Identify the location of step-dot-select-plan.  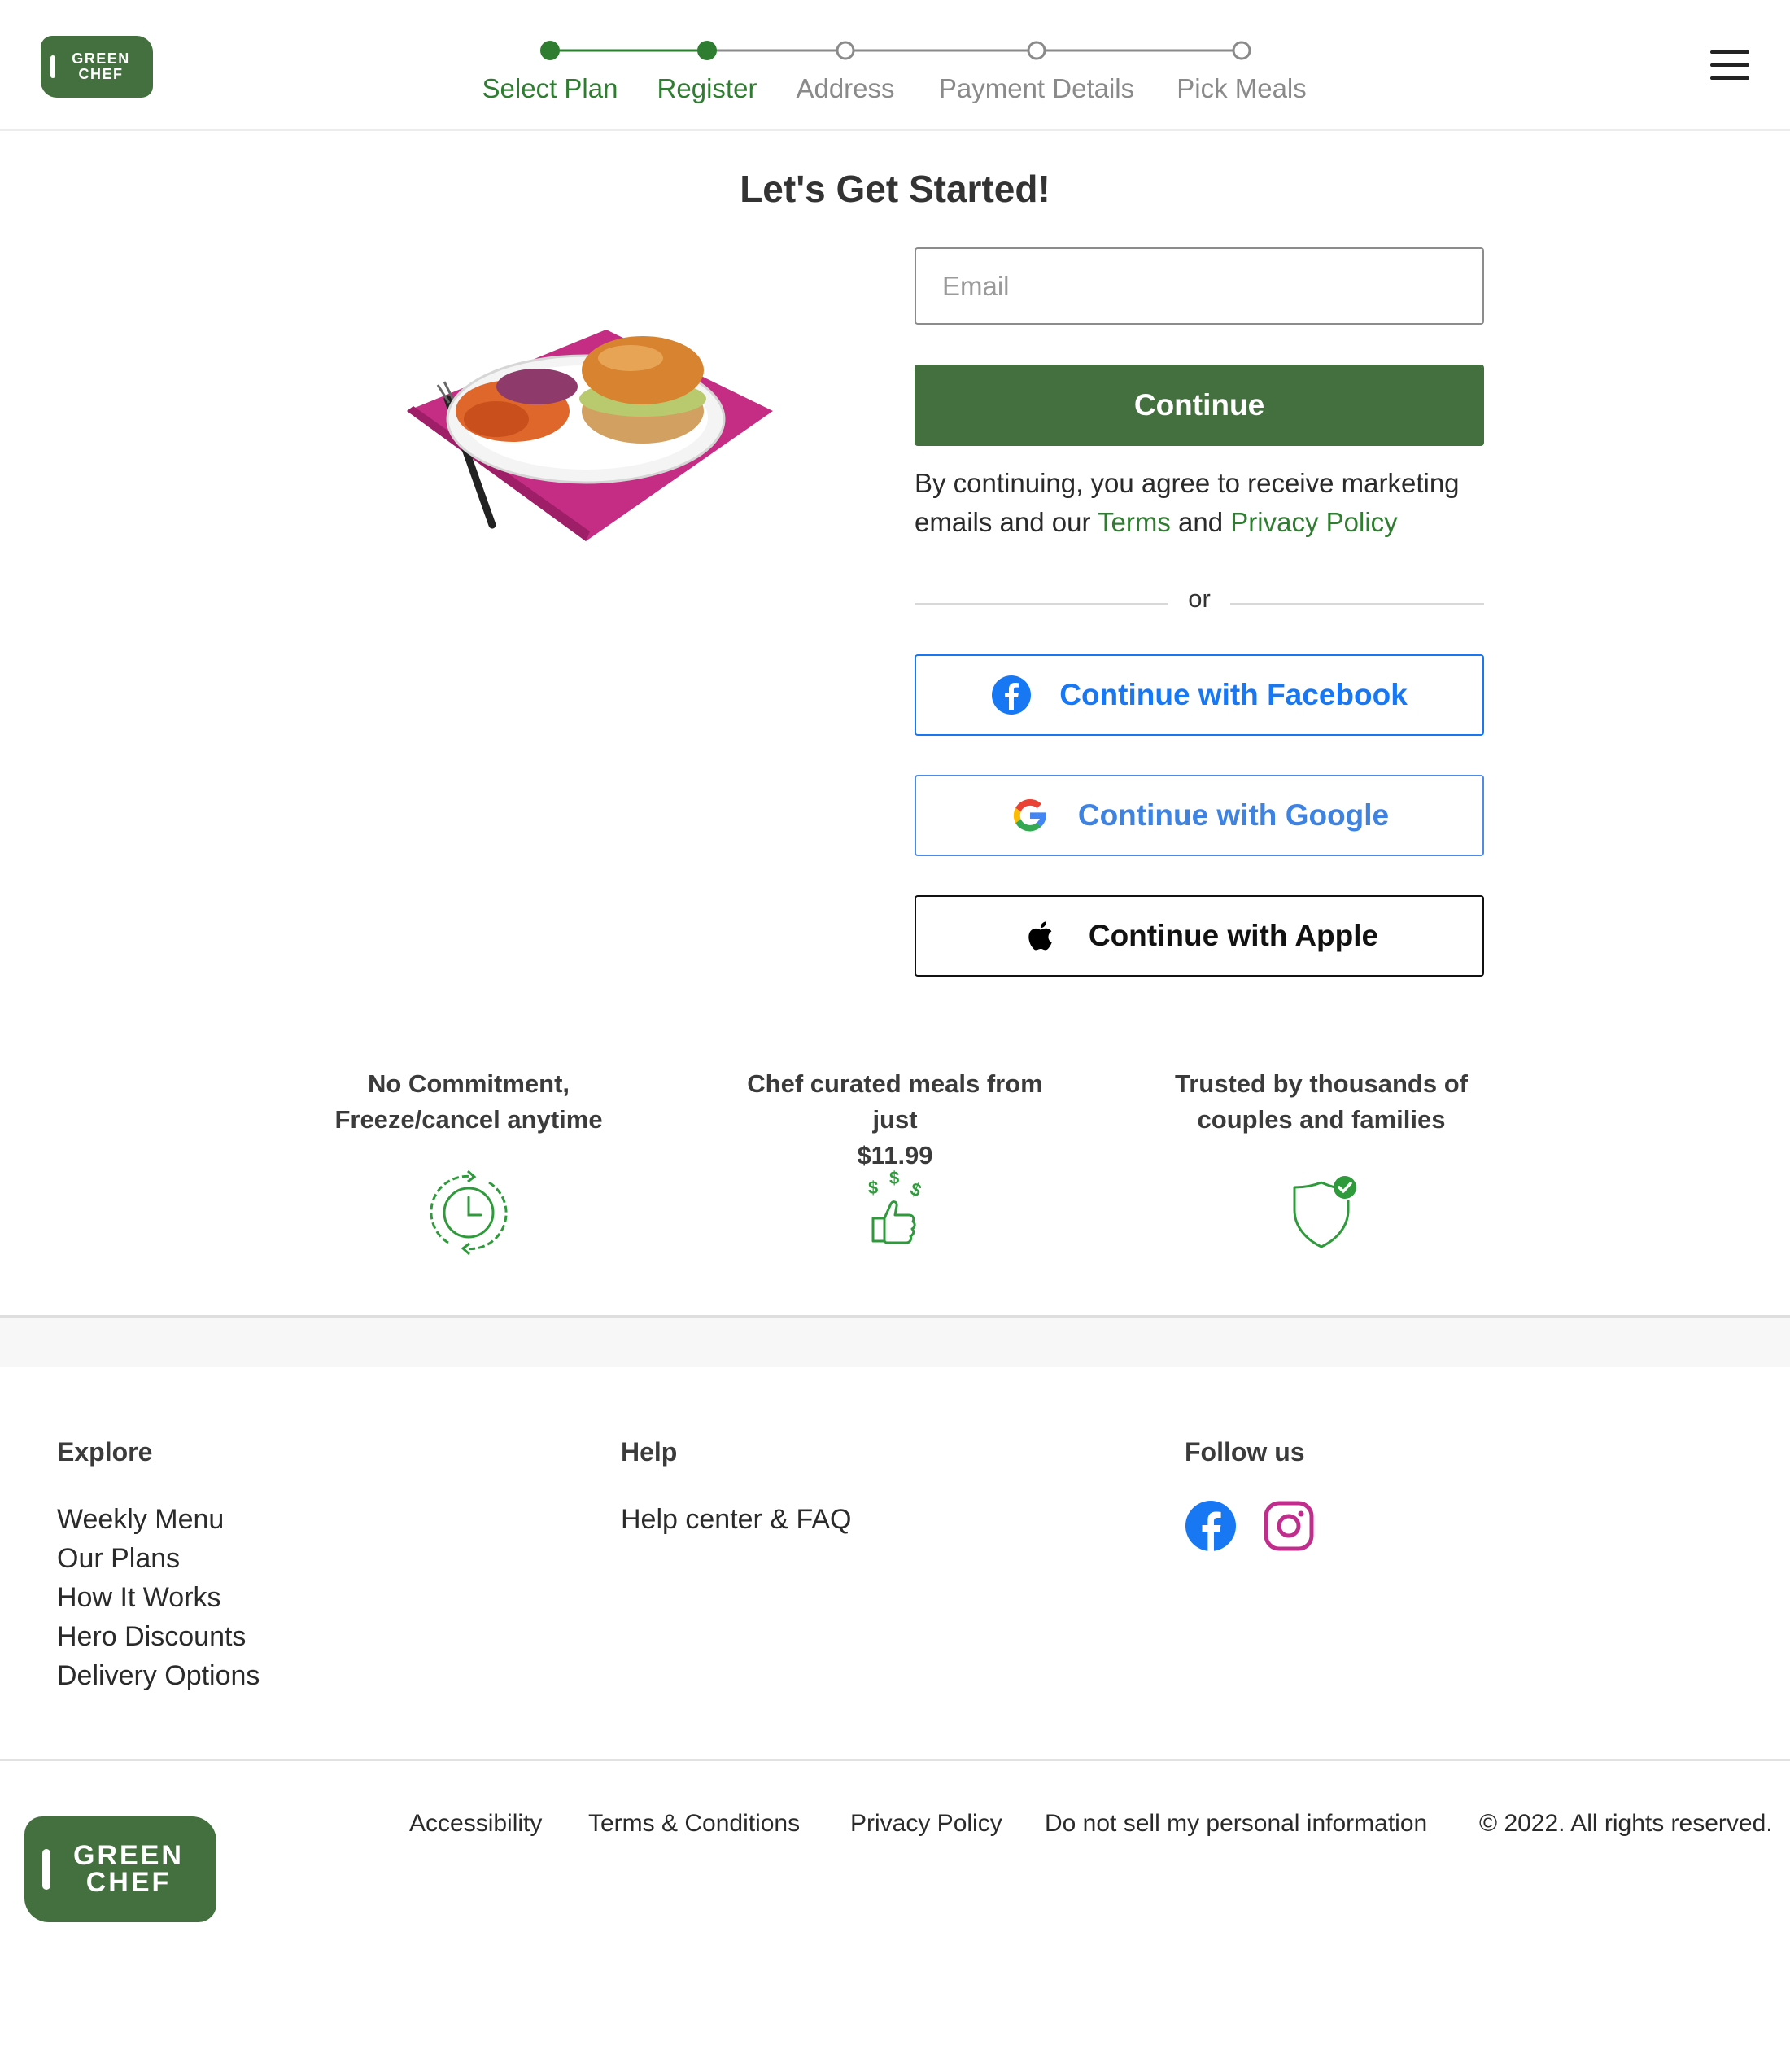
(550, 50).